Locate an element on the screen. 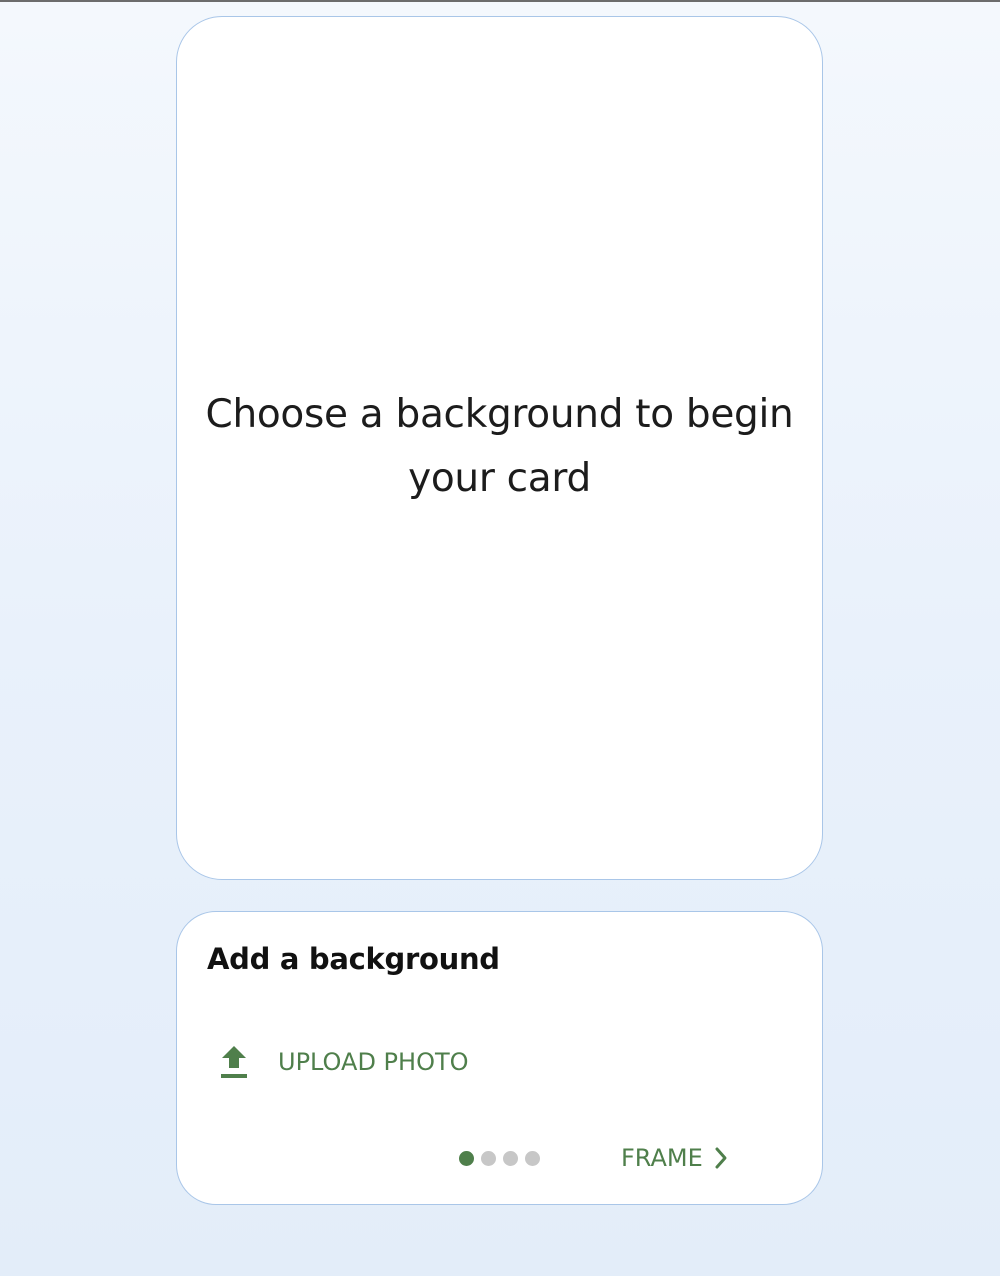  next-frame-button: FRAME is located at coordinates (675, 1158).